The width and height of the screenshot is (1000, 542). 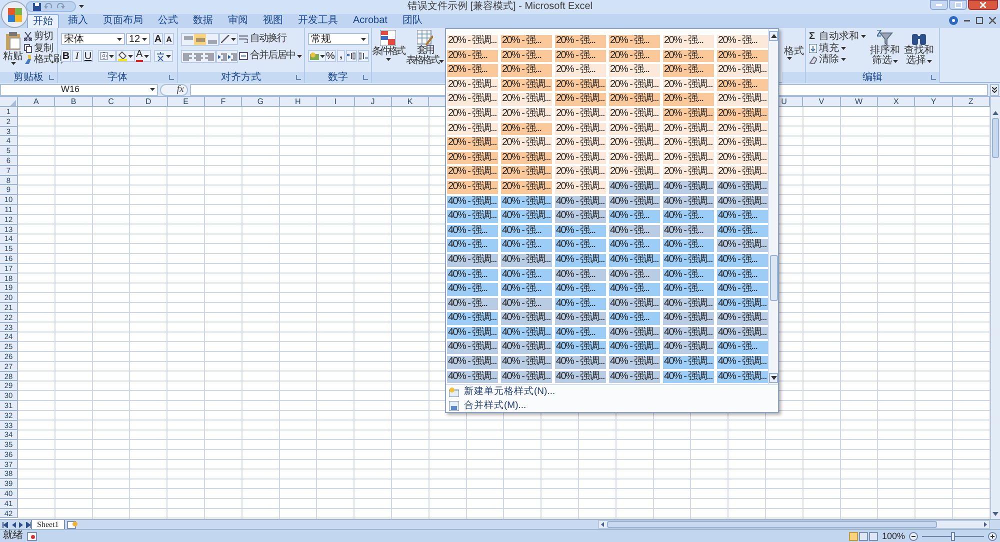 What do you see at coordinates (893, 536) in the screenshot?
I see `zoom-level: 100%` at bounding box center [893, 536].